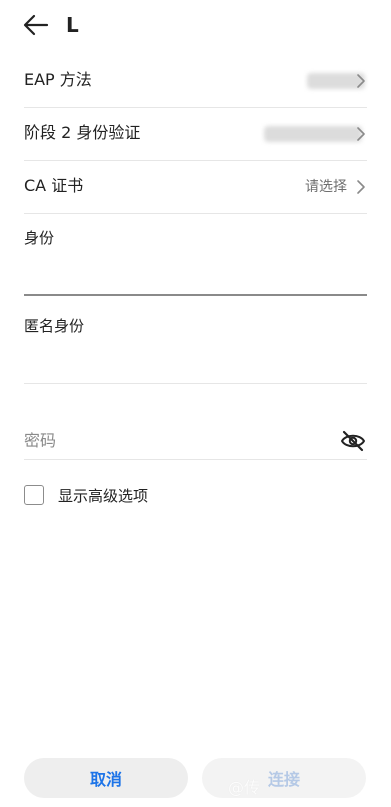 The height and width of the screenshot is (807, 391). What do you see at coordinates (195, 439) in the screenshot?
I see `password-input` at bounding box center [195, 439].